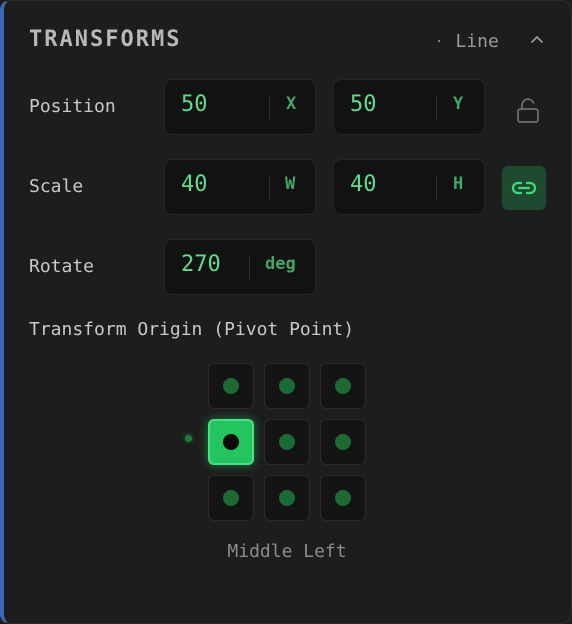 This screenshot has height=624, width=572. I want to click on selected-pivot-label: Middle Left, so click(287, 551).